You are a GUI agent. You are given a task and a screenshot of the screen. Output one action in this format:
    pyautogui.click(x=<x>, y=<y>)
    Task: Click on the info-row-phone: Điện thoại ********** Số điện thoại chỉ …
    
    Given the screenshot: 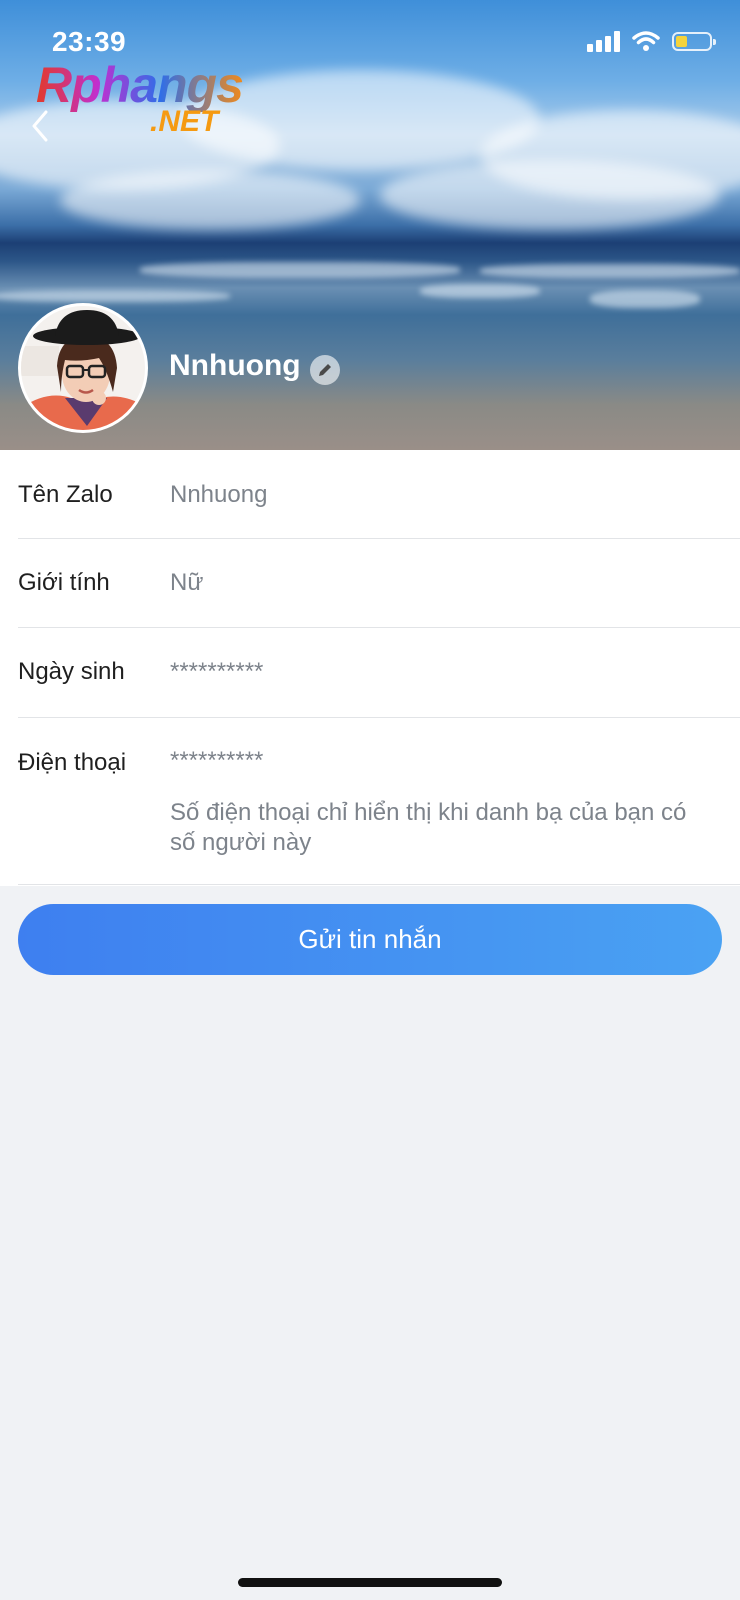 What is the action you would take?
    pyautogui.click(x=370, y=802)
    